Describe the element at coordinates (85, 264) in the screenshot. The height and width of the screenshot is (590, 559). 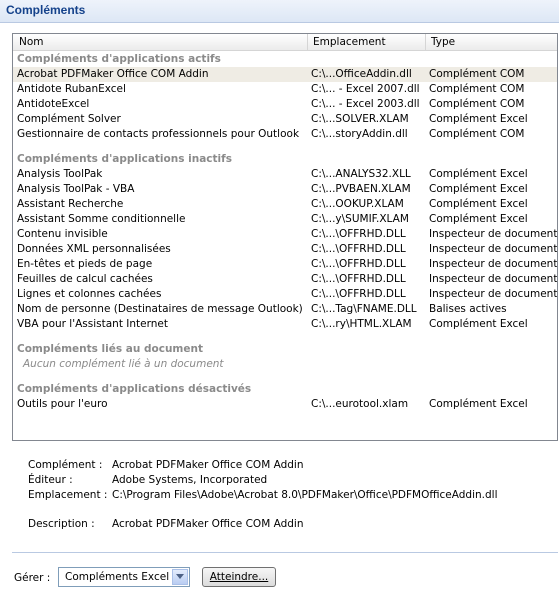
I see `addin-name: En-têtes et pieds de page` at that location.